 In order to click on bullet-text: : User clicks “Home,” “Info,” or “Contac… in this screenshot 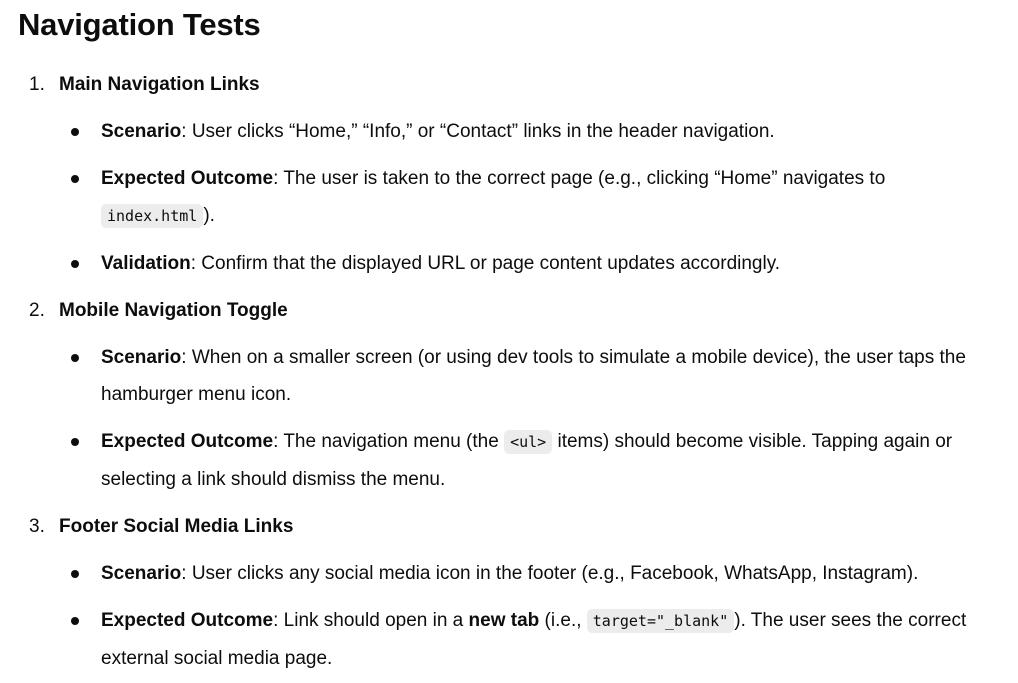, I will do `click(478, 131)`.